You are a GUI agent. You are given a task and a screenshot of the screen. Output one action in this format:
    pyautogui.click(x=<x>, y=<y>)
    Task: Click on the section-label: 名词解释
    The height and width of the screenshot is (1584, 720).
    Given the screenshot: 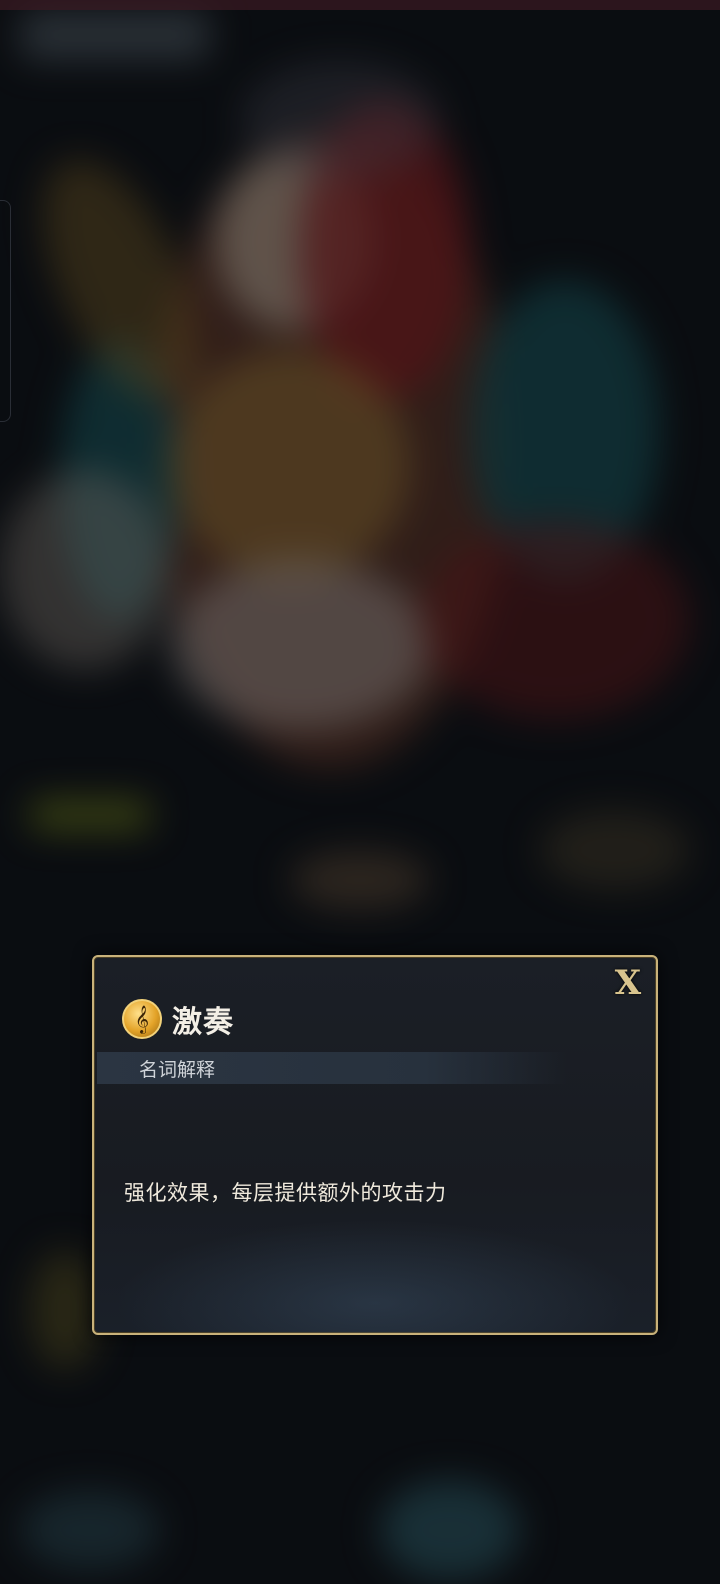 What is the action you would take?
    pyautogui.click(x=177, y=1069)
    